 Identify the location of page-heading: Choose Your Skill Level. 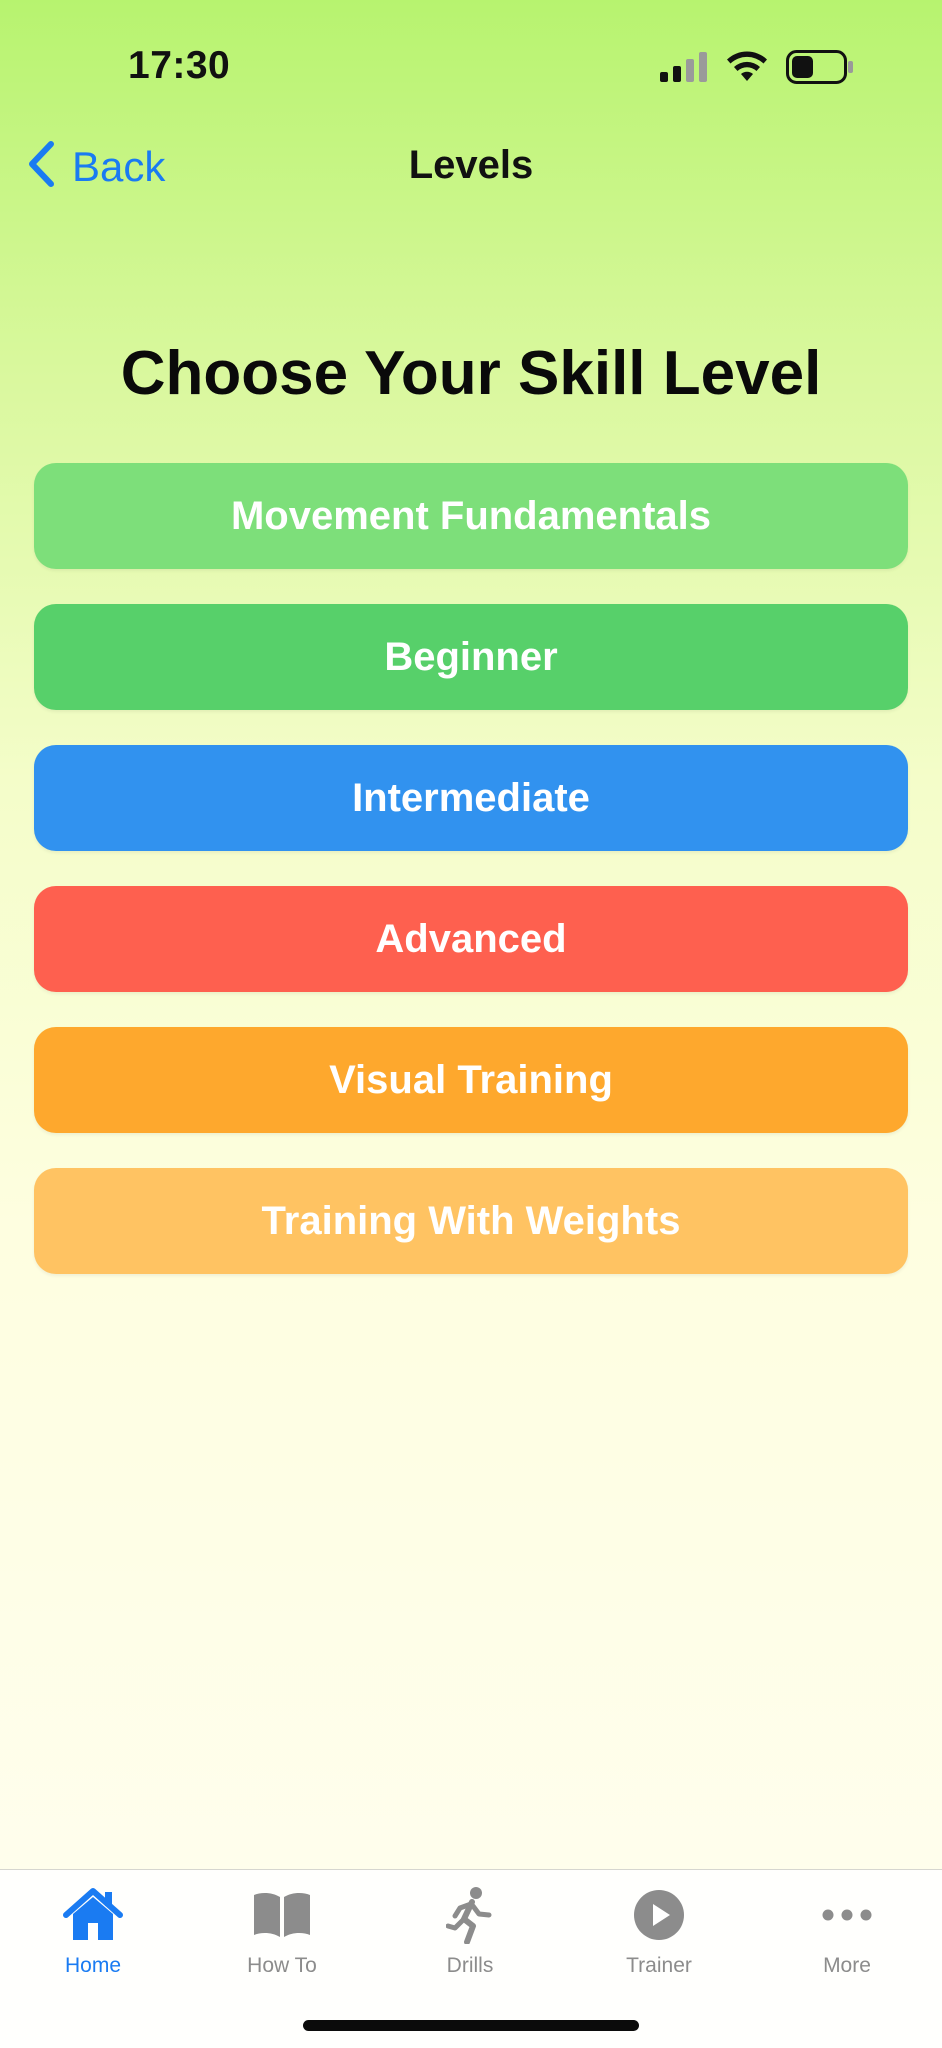
(471, 373).